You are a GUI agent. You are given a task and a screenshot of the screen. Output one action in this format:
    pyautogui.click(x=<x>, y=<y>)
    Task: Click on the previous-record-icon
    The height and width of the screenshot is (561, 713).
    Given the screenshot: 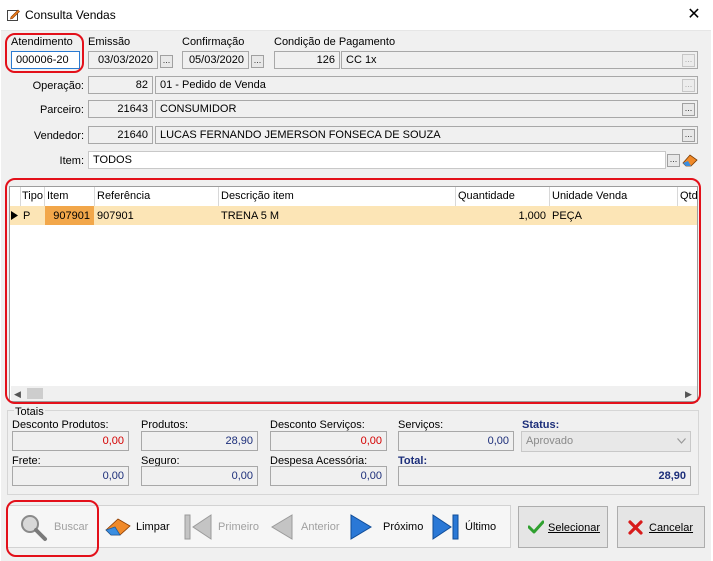 What is the action you would take?
    pyautogui.click(x=282, y=527)
    